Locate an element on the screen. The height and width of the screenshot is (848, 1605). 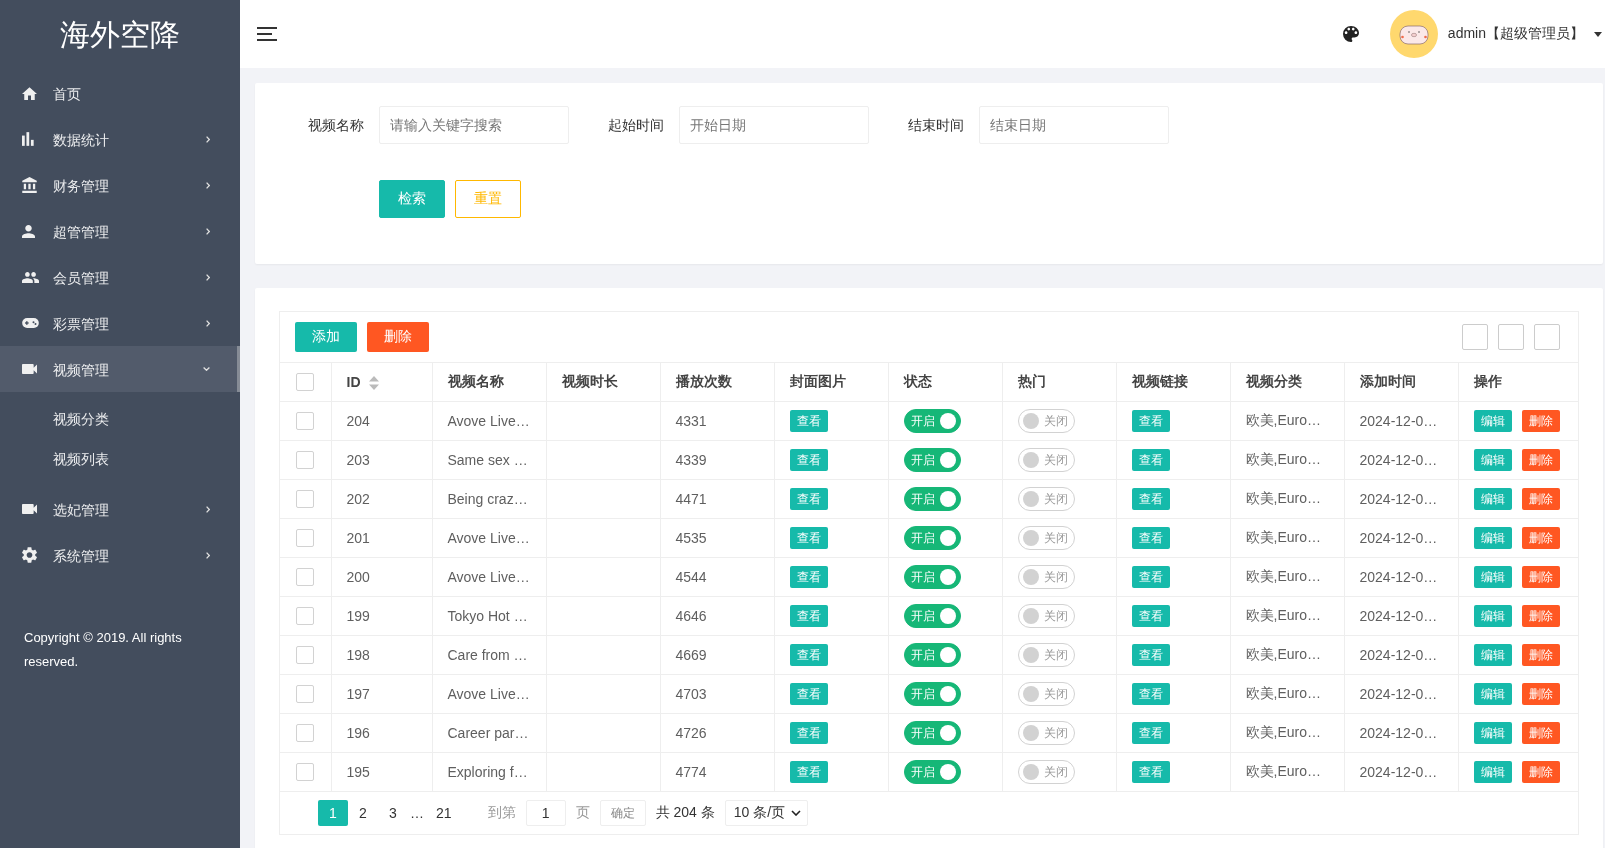
header-checkbox is located at coordinates (305, 382).